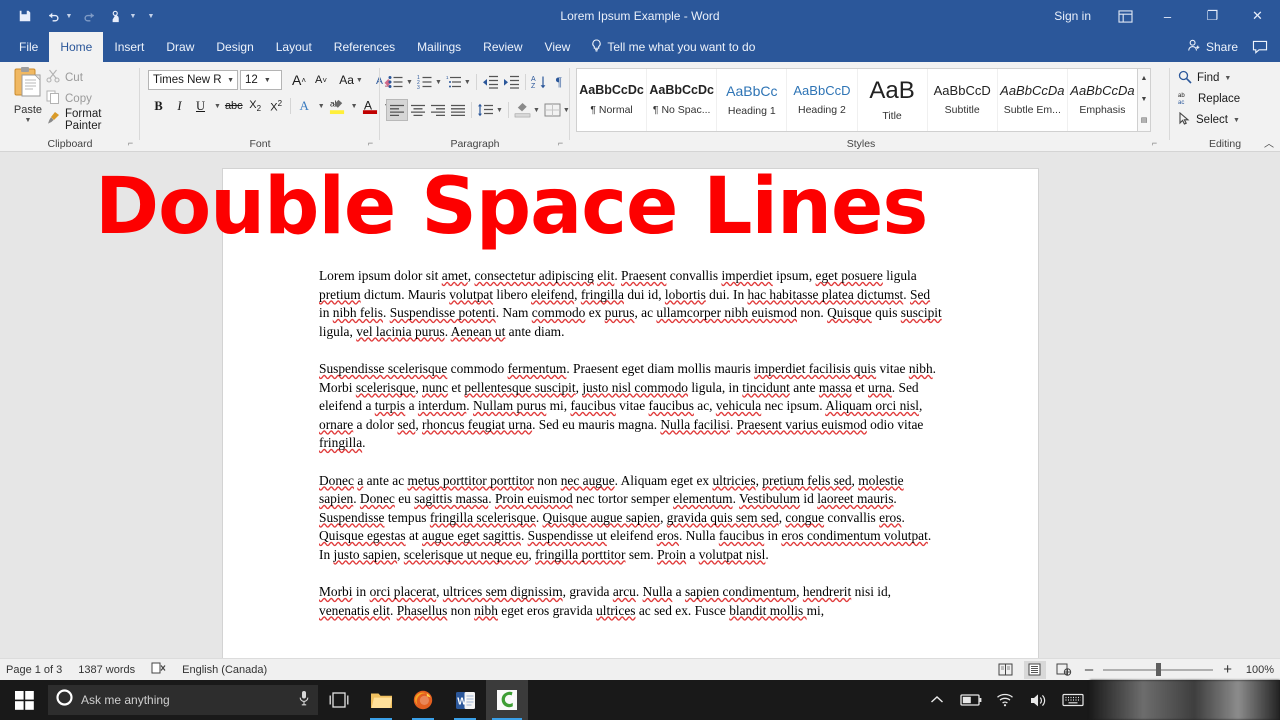 The width and height of the screenshot is (1280, 720). I want to click on numbering-dropdown-icon: ▼, so click(438, 82).